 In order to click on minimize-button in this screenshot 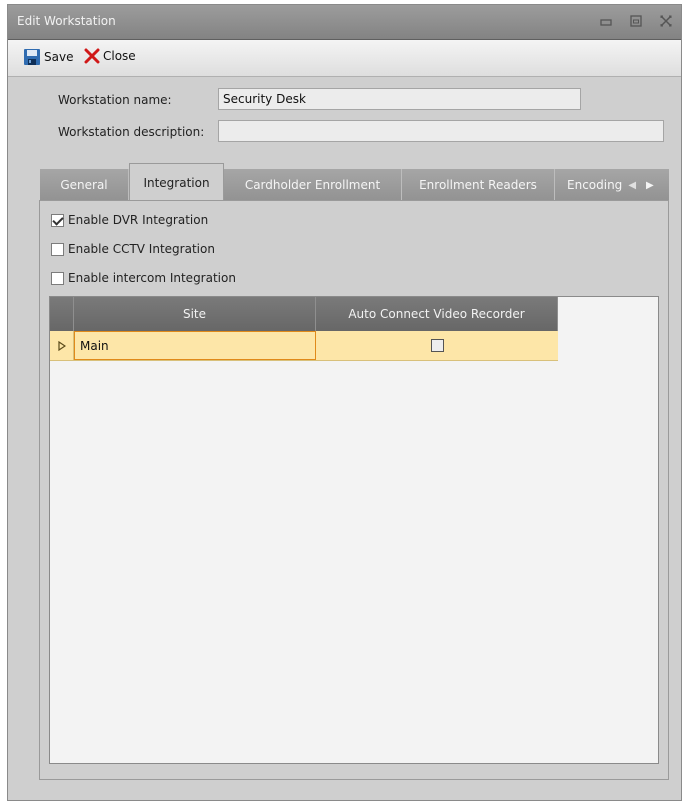, I will do `click(606, 21)`.